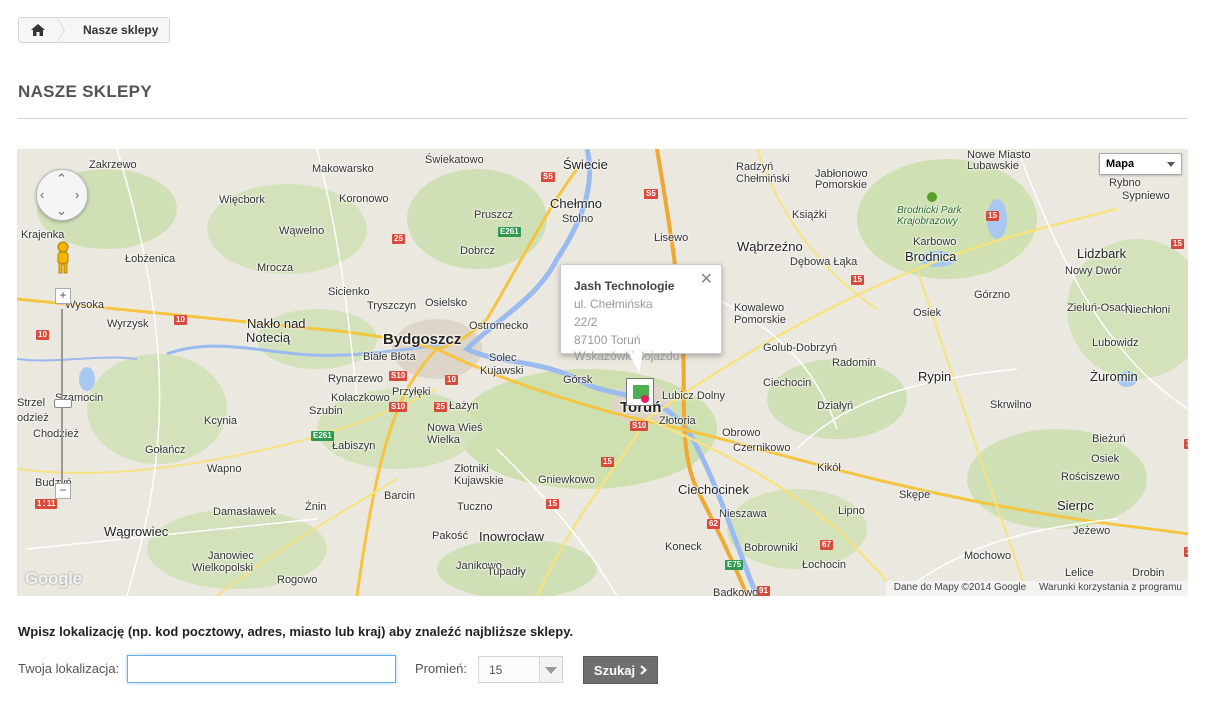 The width and height of the screenshot is (1206, 717). Describe the element at coordinates (297, 580) in the screenshot. I see `map-place-label: Rogowo` at that location.